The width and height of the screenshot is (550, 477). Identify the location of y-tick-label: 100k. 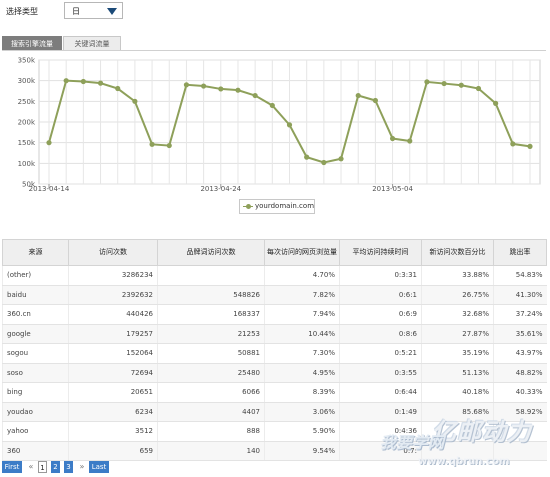
(27, 164).